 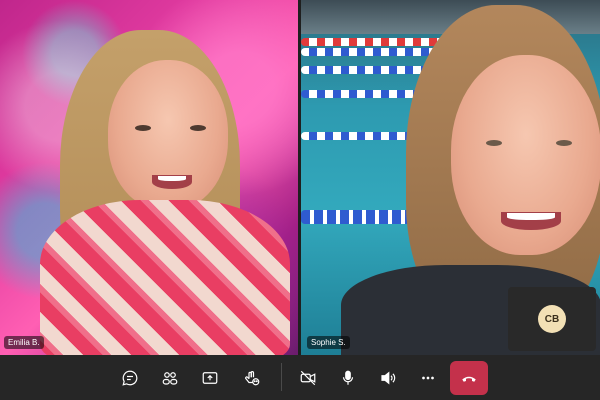 I want to click on chat-icon, so click(x=130, y=378).